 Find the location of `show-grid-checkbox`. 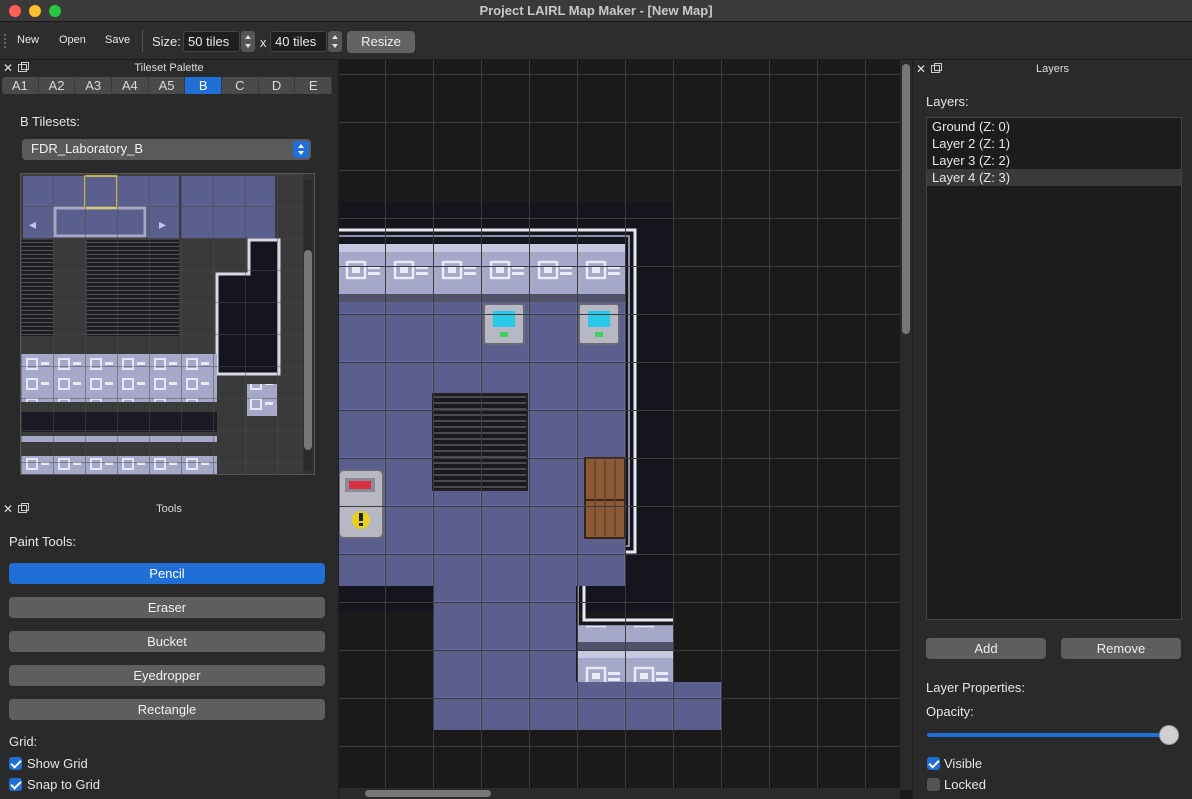

show-grid-checkbox is located at coordinates (15, 763).